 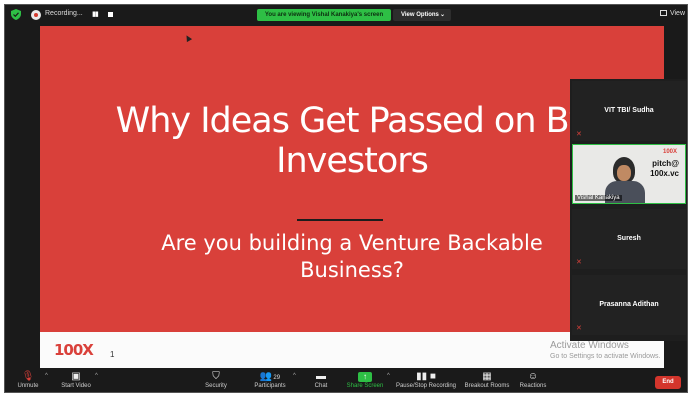 What do you see at coordinates (487, 386) in the screenshot?
I see `breakout-rooms-label: Breakout Rooms` at bounding box center [487, 386].